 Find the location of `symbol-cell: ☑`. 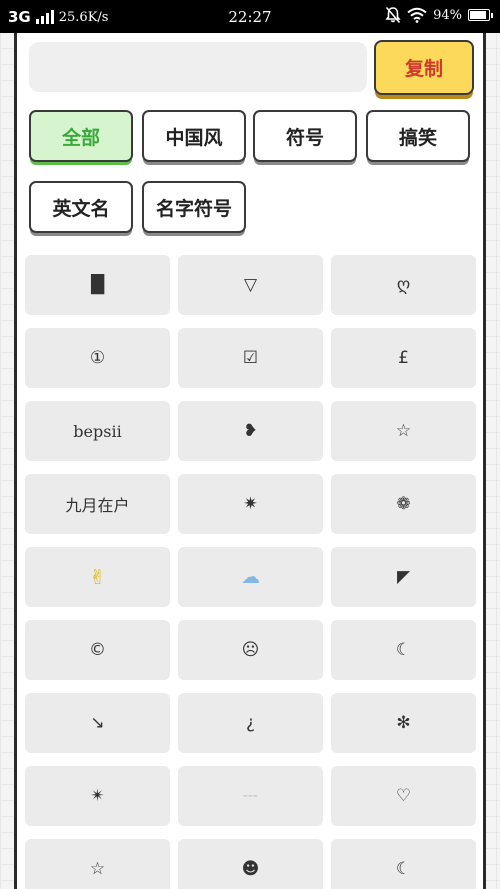

symbol-cell: ☑ is located at coordinates (250, 358).